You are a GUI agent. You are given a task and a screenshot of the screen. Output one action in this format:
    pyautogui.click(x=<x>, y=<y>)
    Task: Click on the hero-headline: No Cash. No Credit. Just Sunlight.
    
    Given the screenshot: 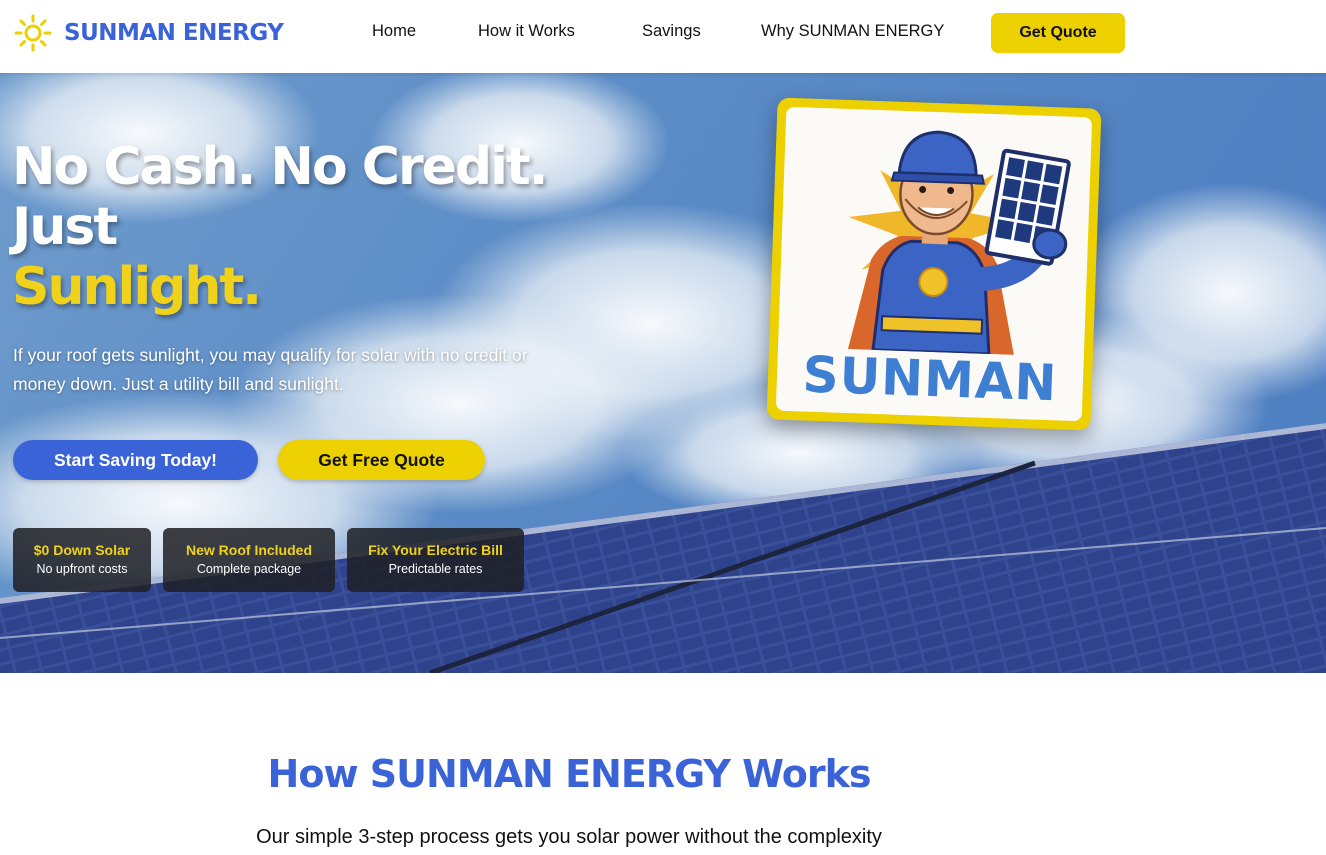 What is the action you would take?
    pyautogui.click(x=280, y=227)
    